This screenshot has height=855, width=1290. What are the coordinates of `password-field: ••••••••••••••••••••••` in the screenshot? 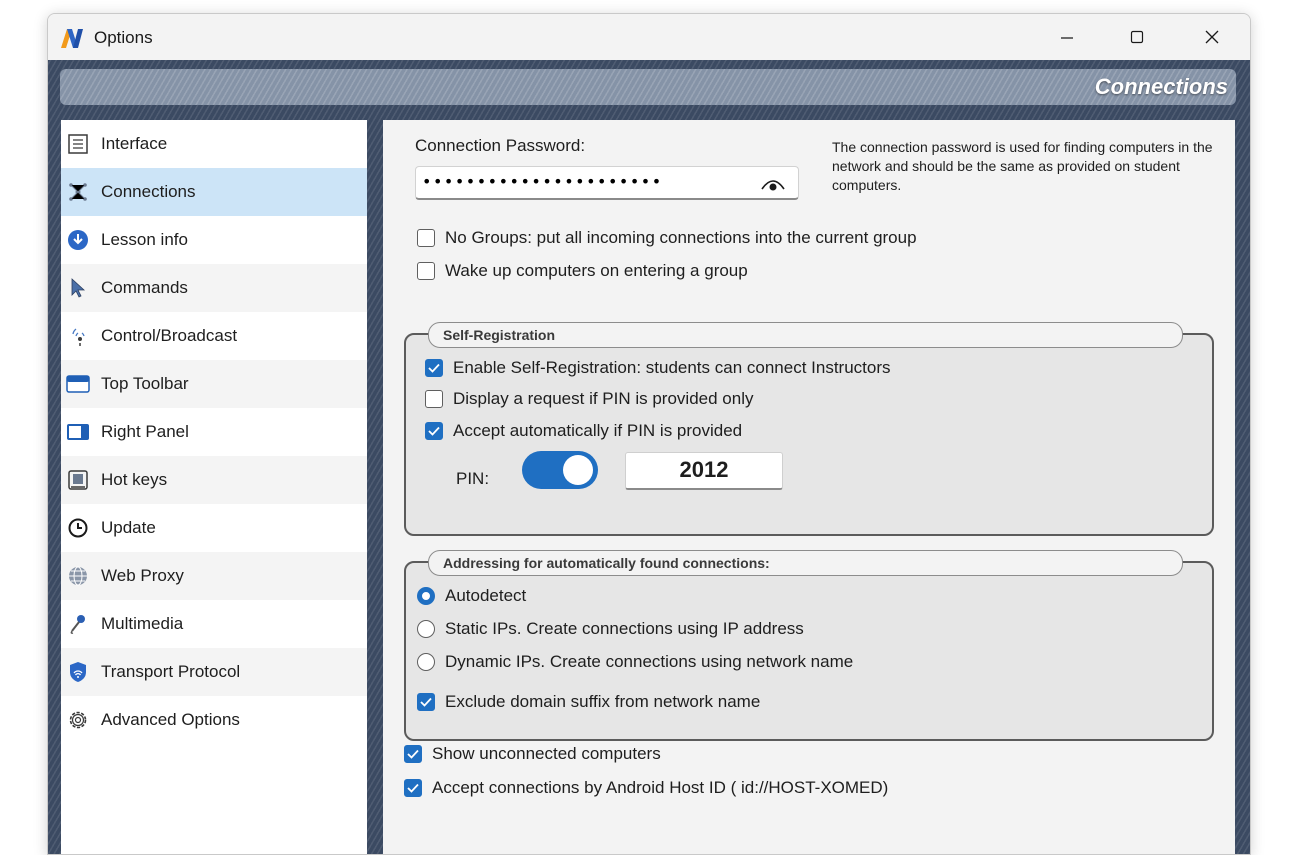 It's located at (607, 183).